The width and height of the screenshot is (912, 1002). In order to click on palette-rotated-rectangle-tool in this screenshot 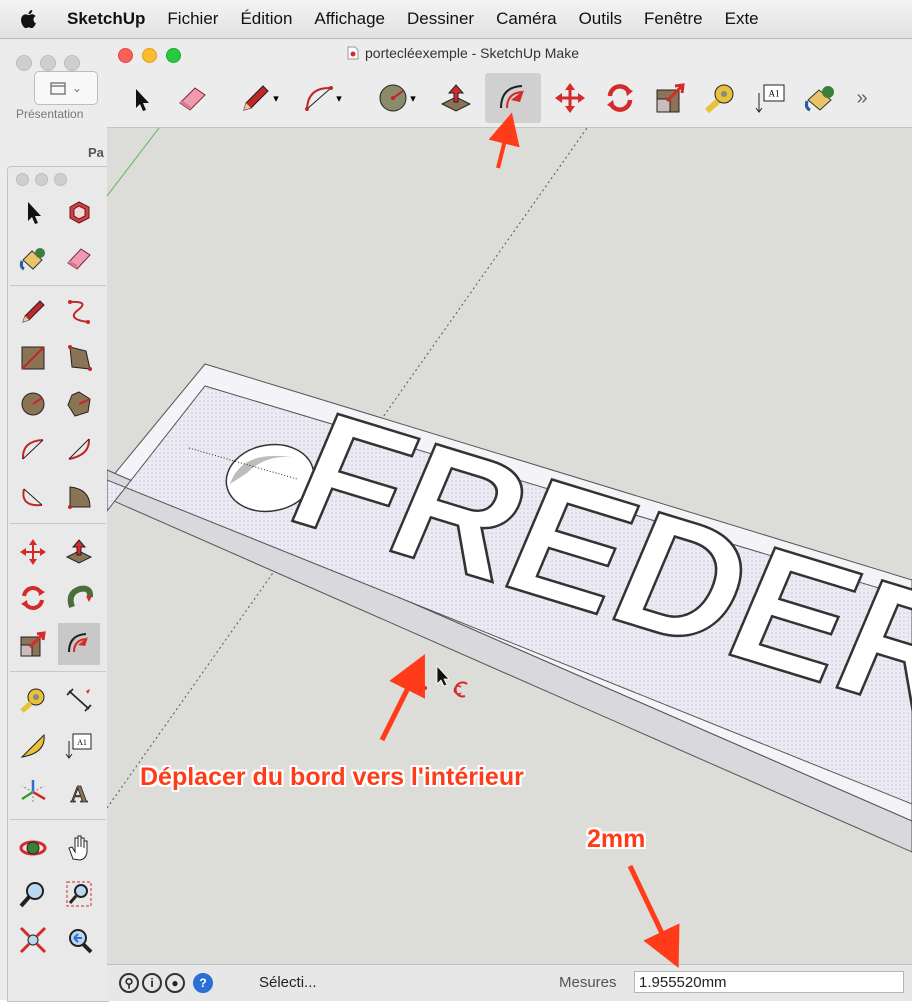, I will do `click(79, 358)`.